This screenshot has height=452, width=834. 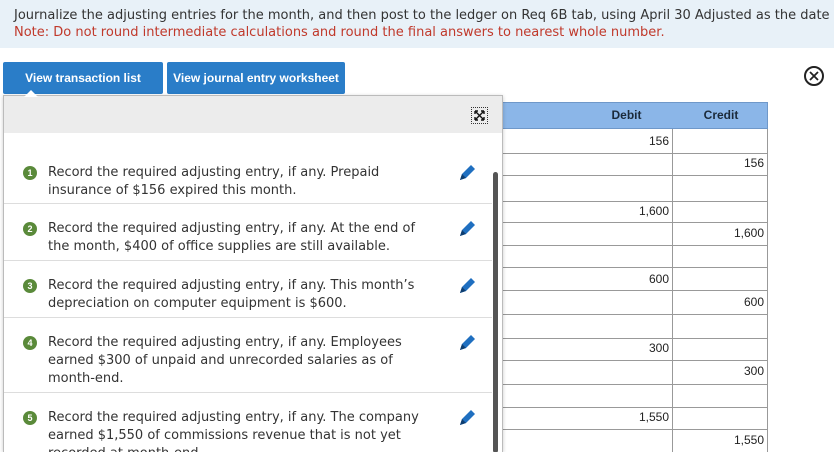 What do you see at coordinates (30, 418) in the screenshot?
I see `transaction-number-badge: 5` at bounding box center [30, 418].